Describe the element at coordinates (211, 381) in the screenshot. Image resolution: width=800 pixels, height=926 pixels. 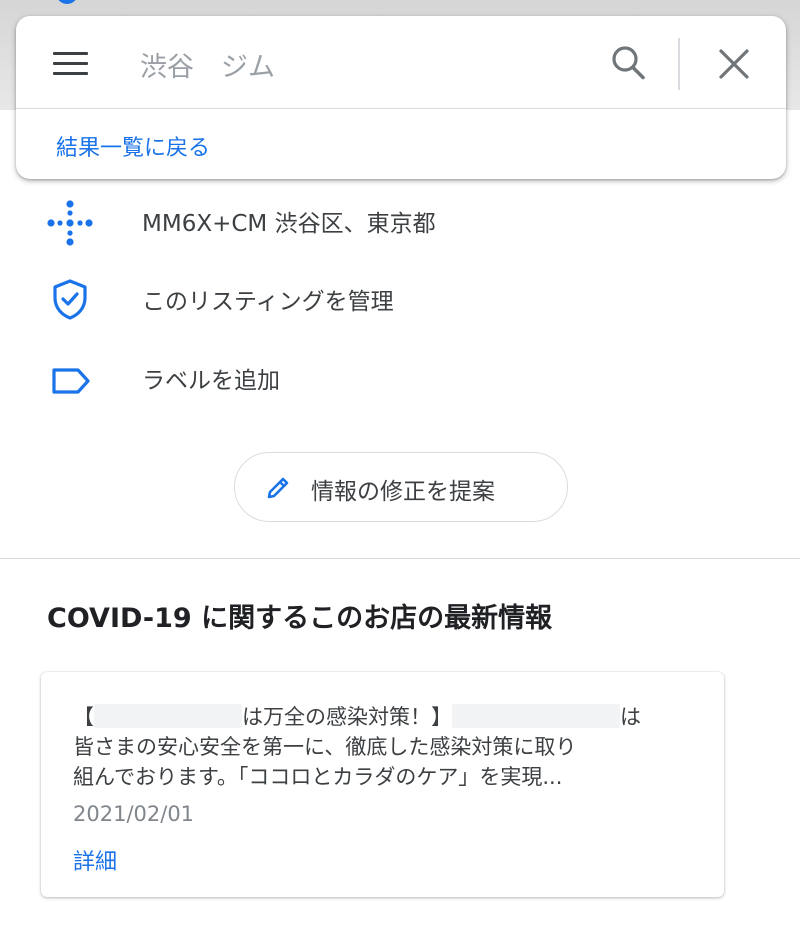
I see `add-label-label: ラベルを追加` at that location.